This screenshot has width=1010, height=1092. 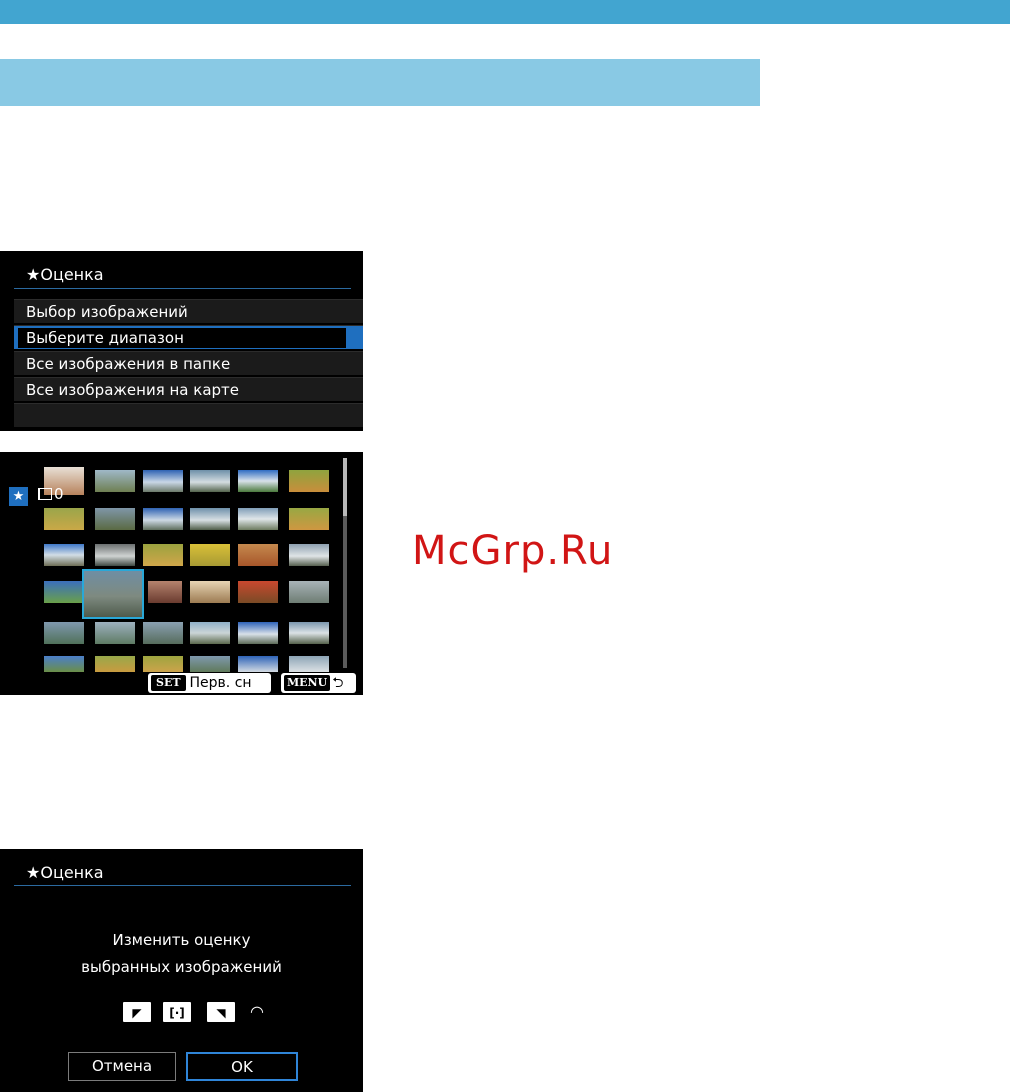 What do you see at coordinates (128, 364) in the screenshot?
I see `menu-item-label: Все изображения в папке` at bounding box center [128, 364].